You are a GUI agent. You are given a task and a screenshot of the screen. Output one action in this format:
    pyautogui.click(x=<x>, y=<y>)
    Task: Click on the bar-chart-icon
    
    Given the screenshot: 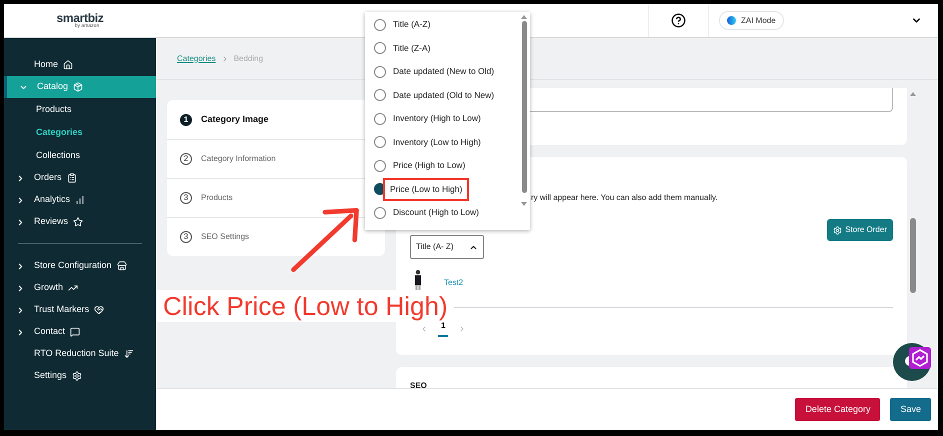 What is the action you would take?
    pyautogui.click(x=80, y=200)
    